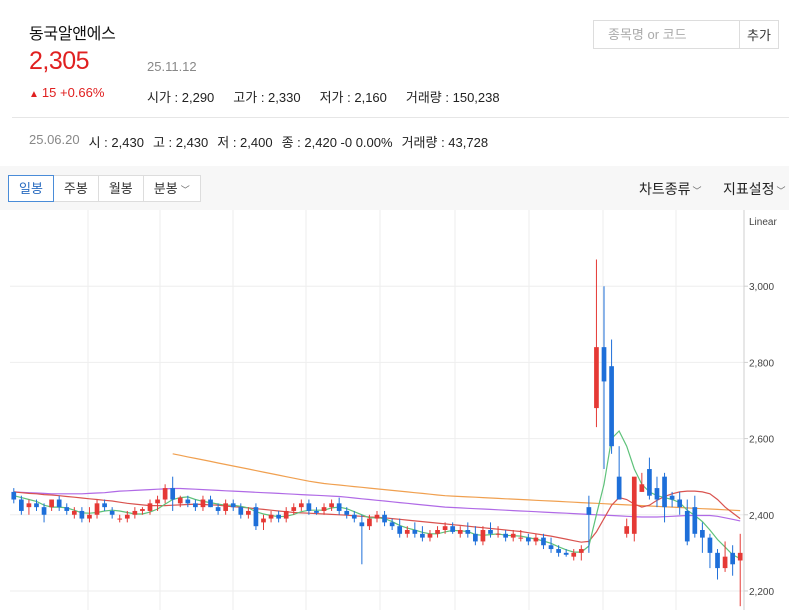 This screenshot has width=789, height=610. I want to click on up-triangle-icon: ▲, so click(34, 94).